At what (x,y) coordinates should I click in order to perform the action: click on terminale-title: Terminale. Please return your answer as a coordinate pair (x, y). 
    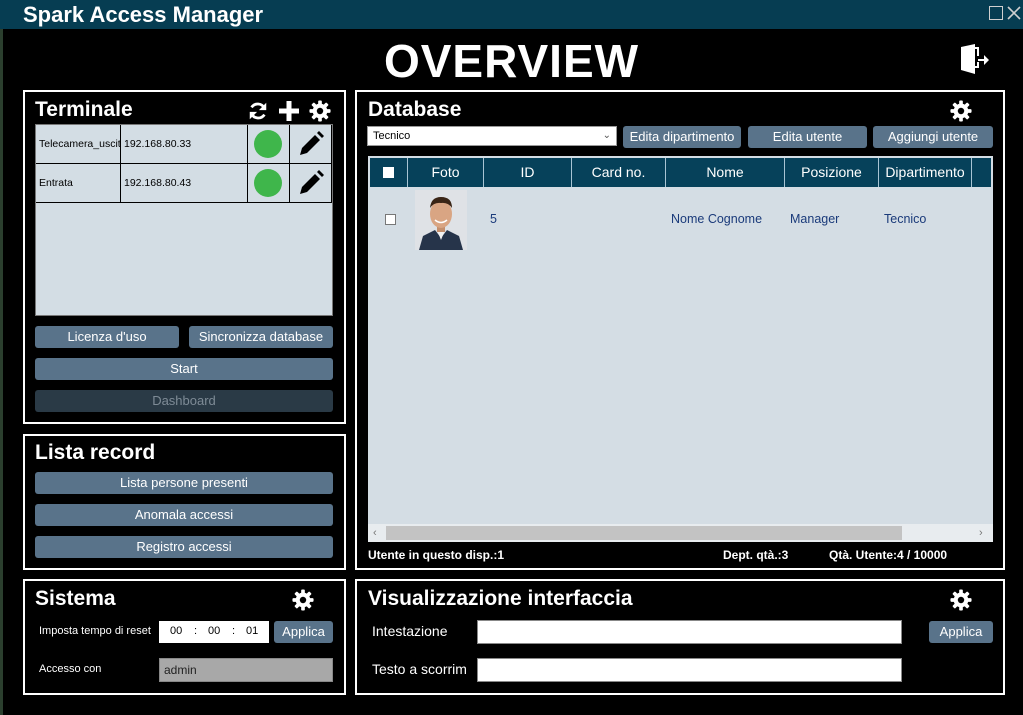
    Looking at the image, I should click on (84, 109).